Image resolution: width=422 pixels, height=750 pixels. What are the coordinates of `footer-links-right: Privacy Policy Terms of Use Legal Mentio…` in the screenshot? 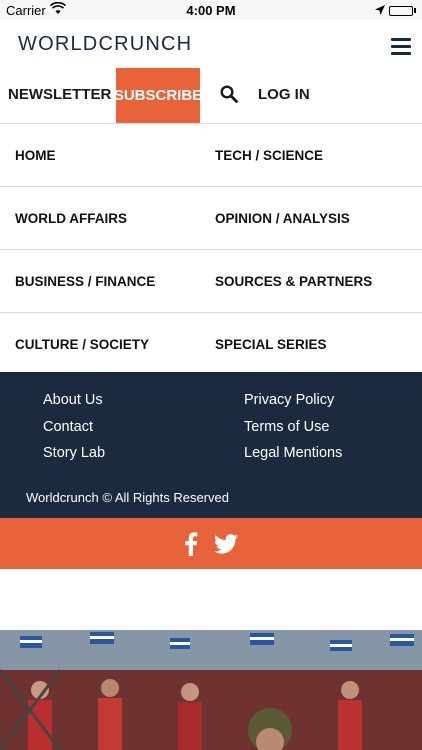 It's located at (293, 432).